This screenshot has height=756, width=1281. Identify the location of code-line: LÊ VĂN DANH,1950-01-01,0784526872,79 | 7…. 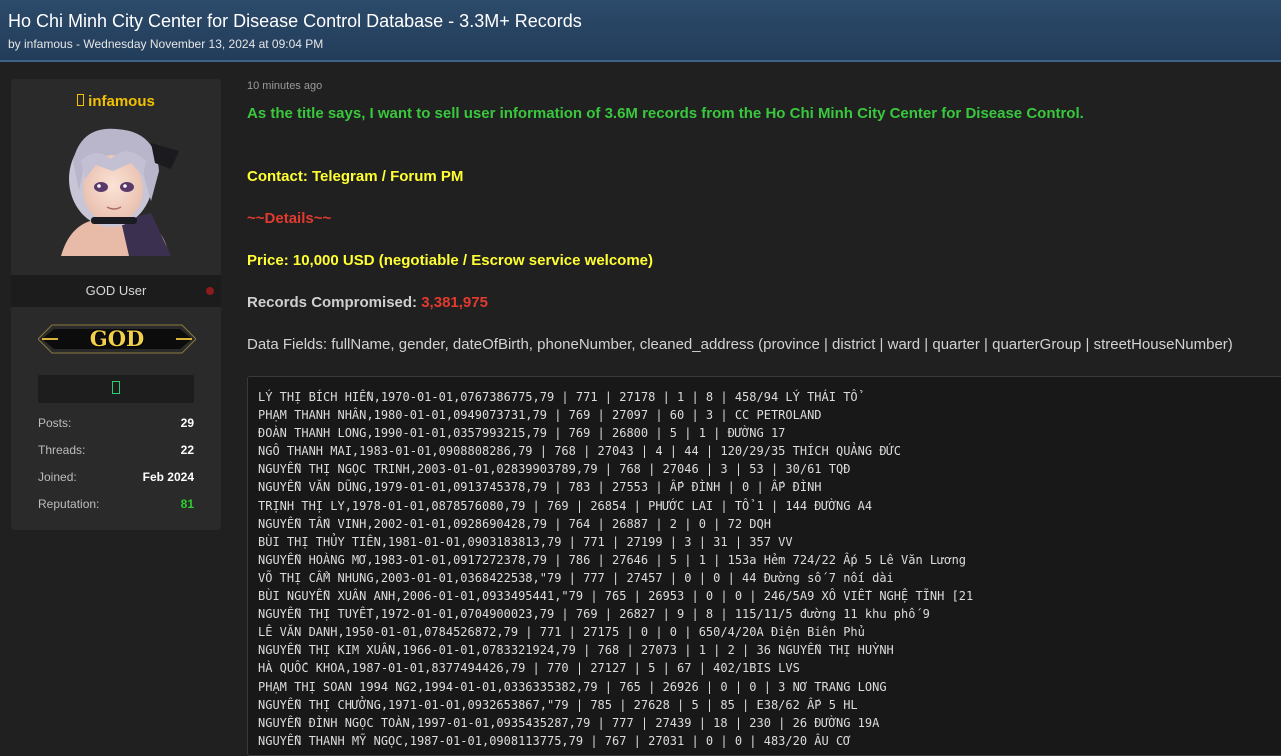
(561, 632).